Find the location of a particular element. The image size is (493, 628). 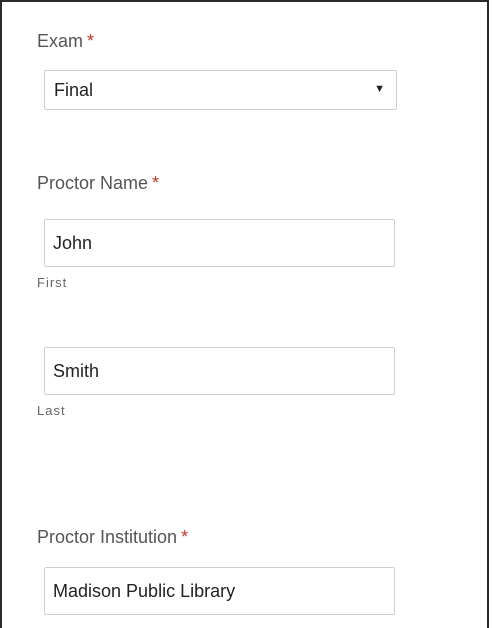

exam-label: Exam * is located at coordinates (65, 41).